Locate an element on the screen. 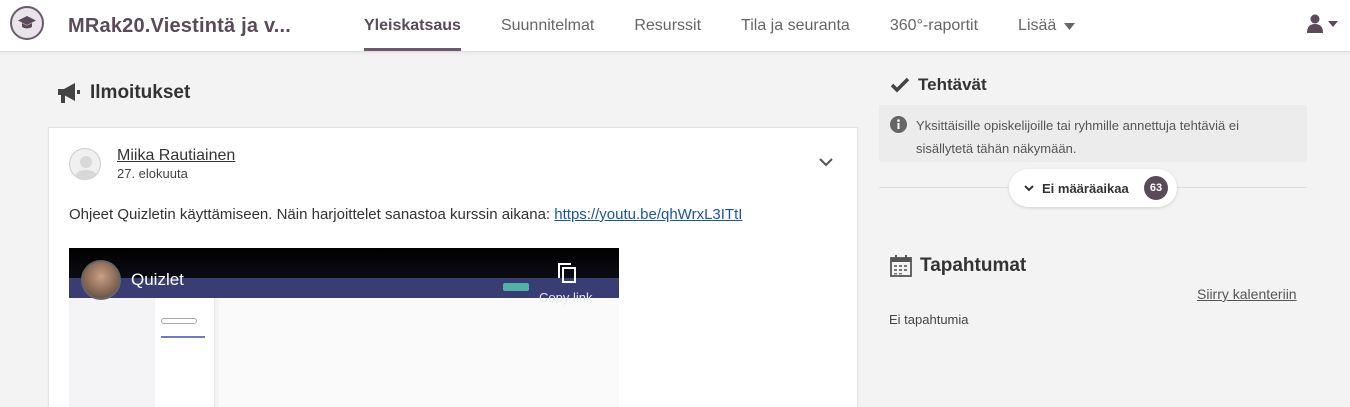 The width and height of the screenshot is (1350, 407). nav-more-label: Lisää is located at coordinates (1037, 25).